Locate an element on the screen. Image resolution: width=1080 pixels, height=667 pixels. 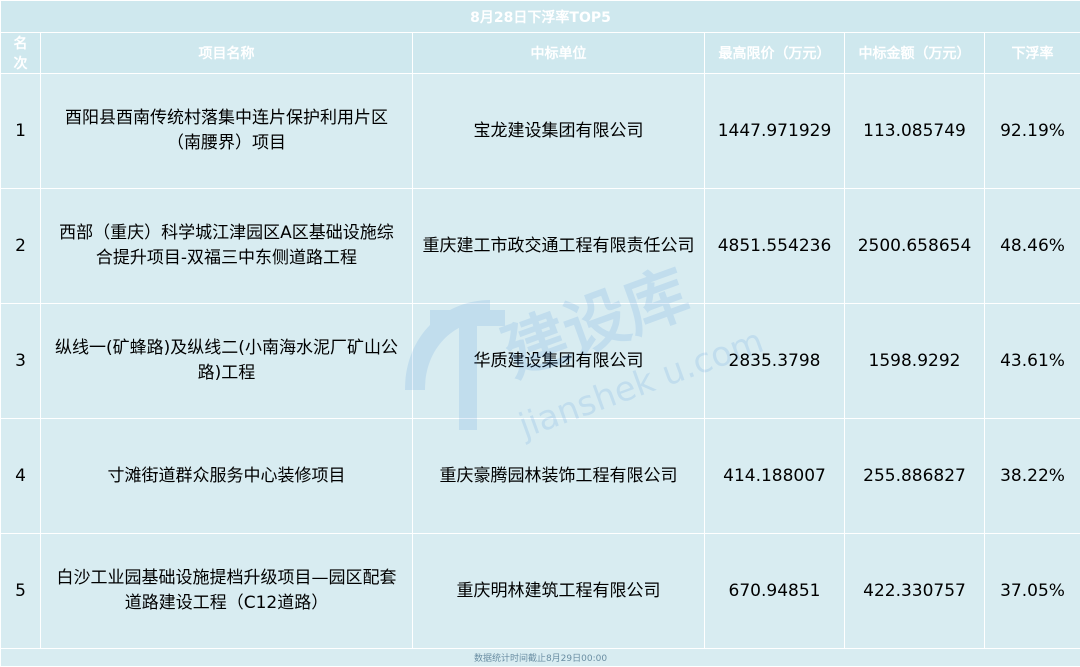
max-price-cell: 1447.971929 is located at coordinates (775, 131).